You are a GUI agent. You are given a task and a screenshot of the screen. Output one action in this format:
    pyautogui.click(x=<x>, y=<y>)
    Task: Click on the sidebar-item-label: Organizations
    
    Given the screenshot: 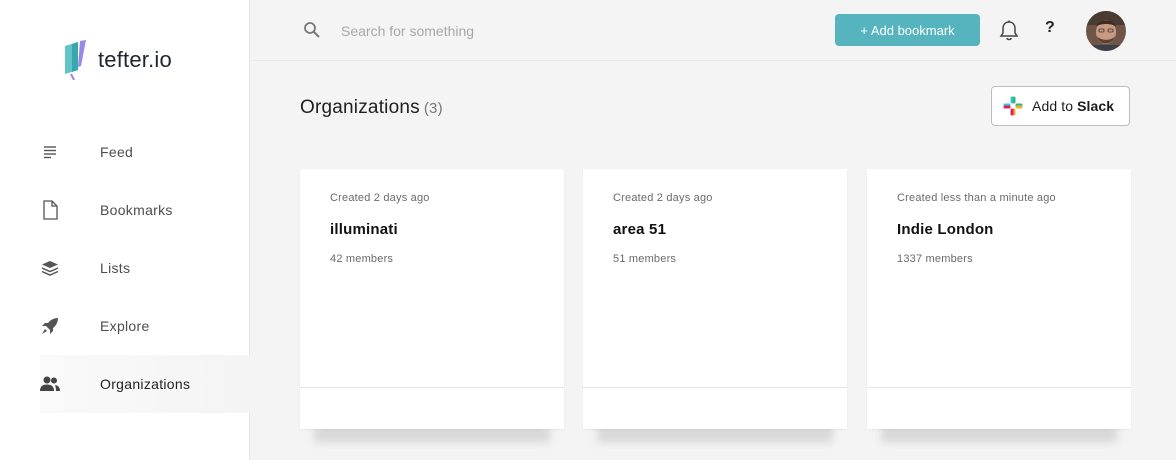 What is the action you would take?
    pyautogui.click(x=145, y=384)
    